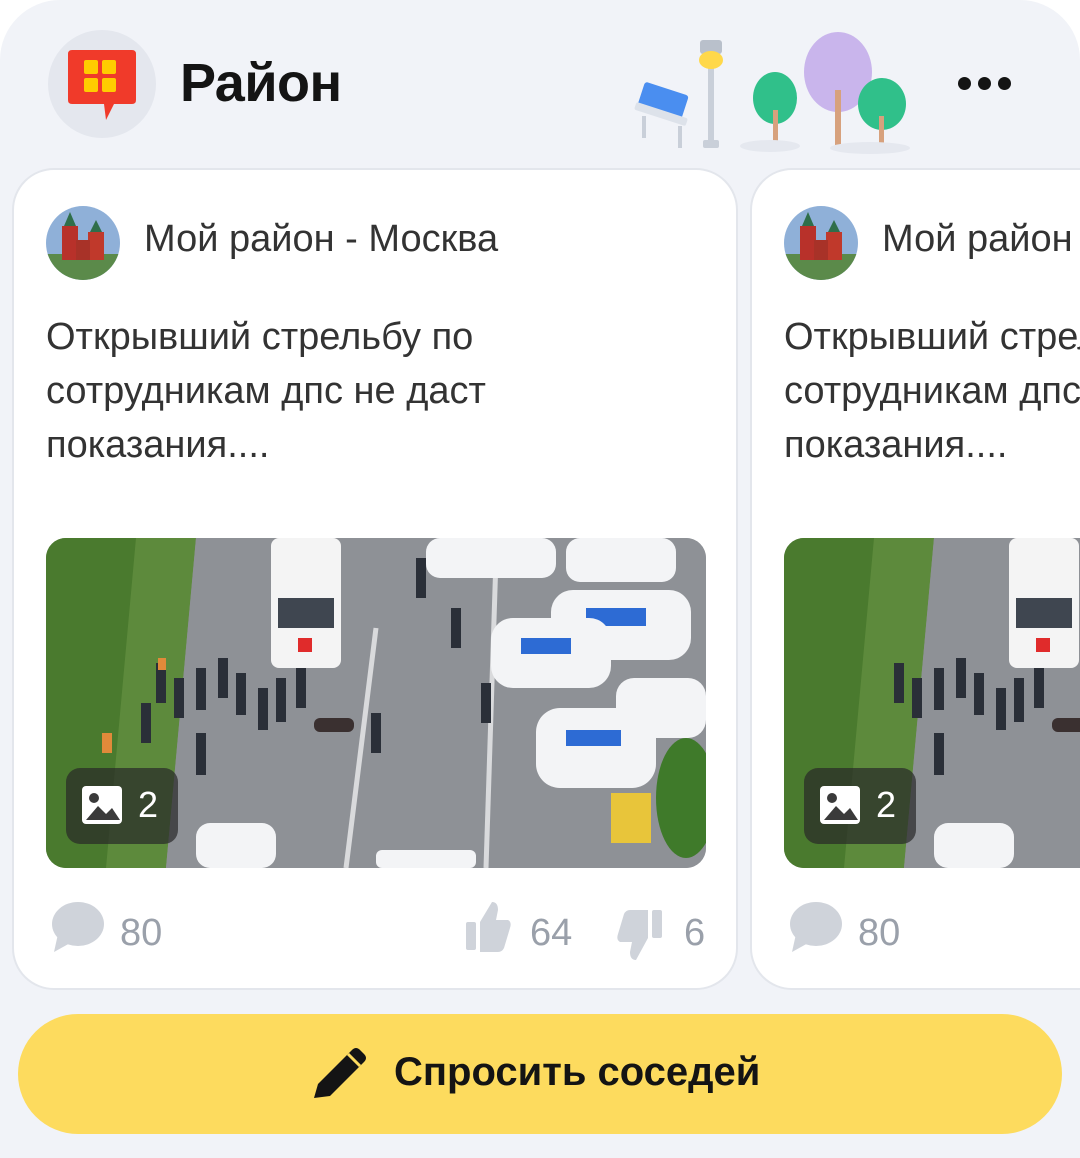  What do you see at coordinates (772, 93) in the screenshot?
I see `park-illustration-icon` at bounding box center [772, 93].